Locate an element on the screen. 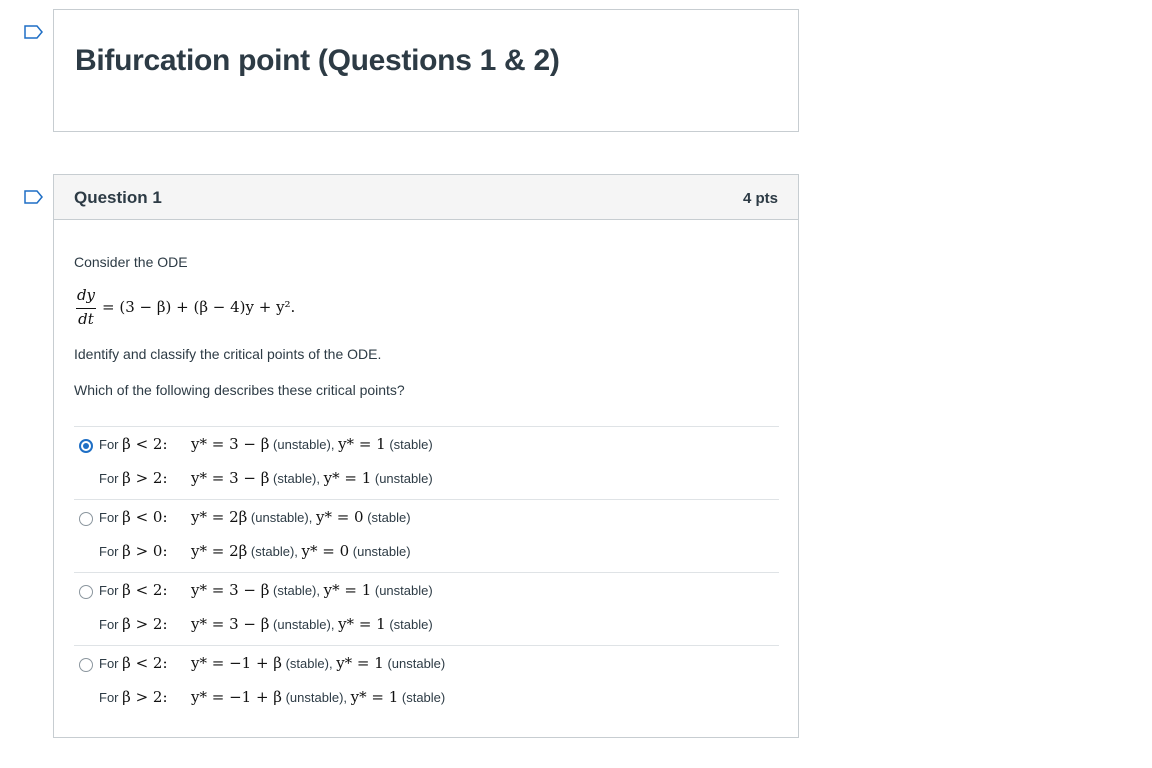  radio-button-selected is located at coordinates (86, 446).